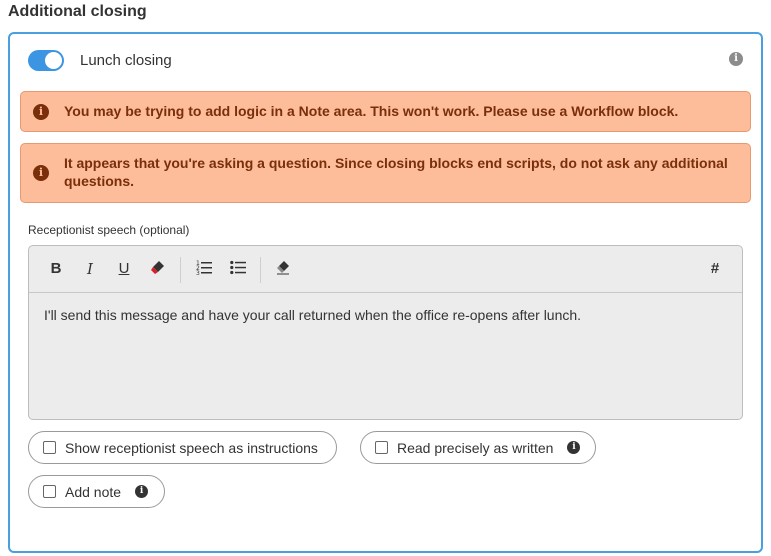 This screenshot has height=556, width=771. I want to click on add-note-option: Add note i, so click(96, 491).